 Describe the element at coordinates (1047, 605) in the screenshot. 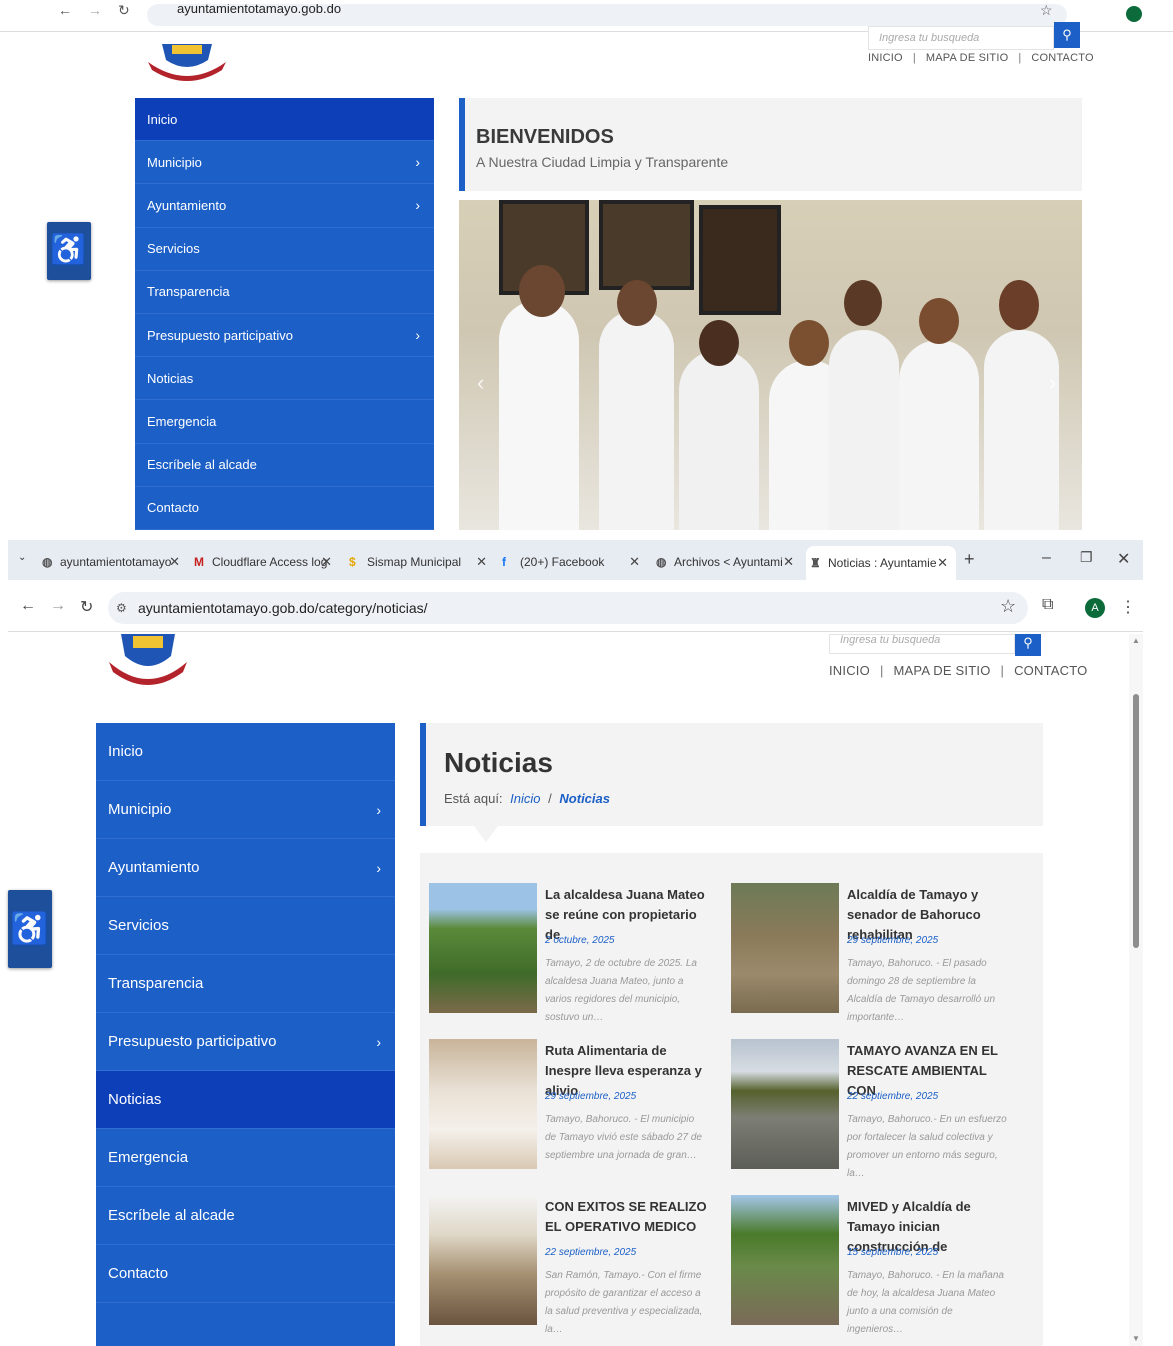

I see `extensions-icon: ⧉` at that location.